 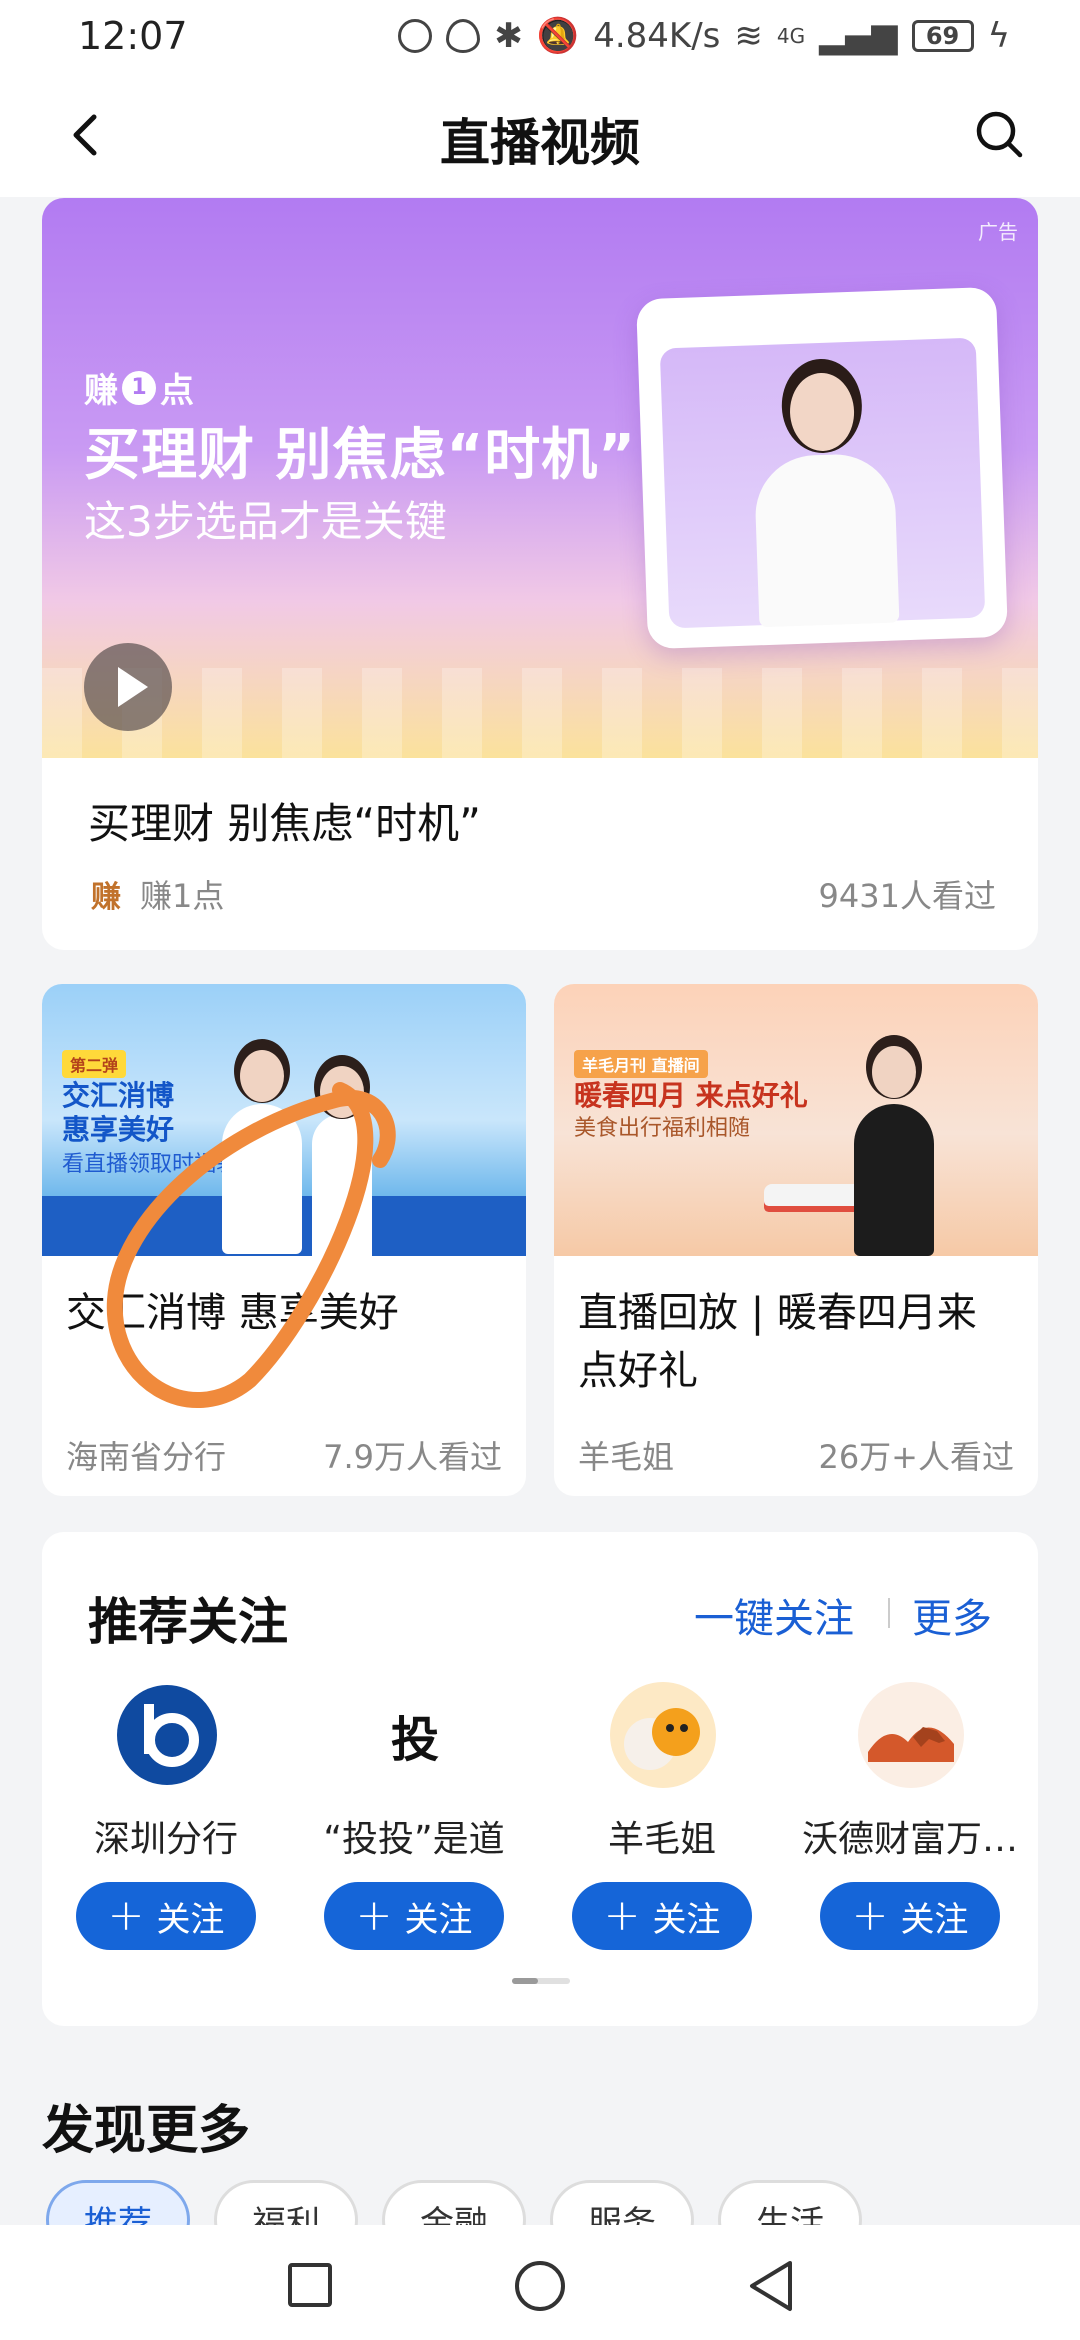 What do you see at coordinates (128, 687) in the screenshot?
I see `play-button` at bounding box center [128, 687].